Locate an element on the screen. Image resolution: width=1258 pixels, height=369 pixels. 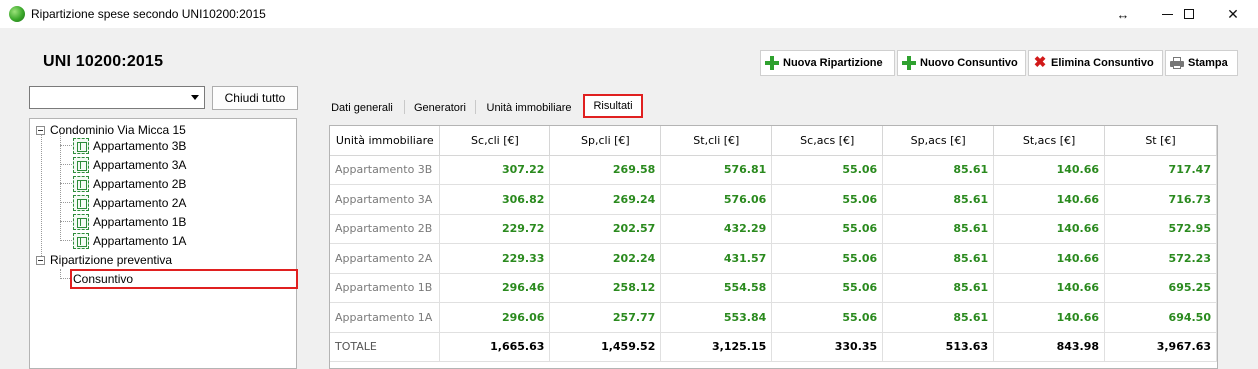
table-cell: 202.24 is located at coordinates (605, 258).